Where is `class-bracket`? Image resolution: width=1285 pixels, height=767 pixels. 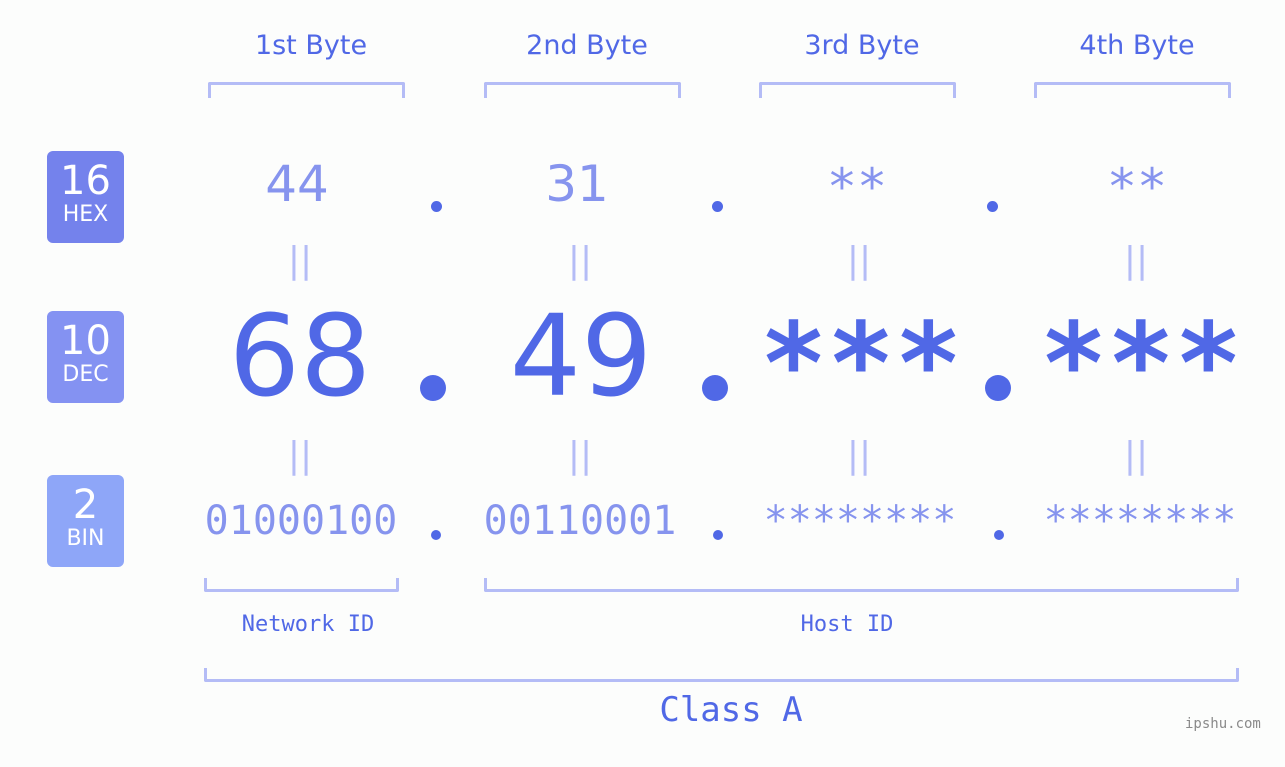
class-bracket is located at coordinates (721, 675).